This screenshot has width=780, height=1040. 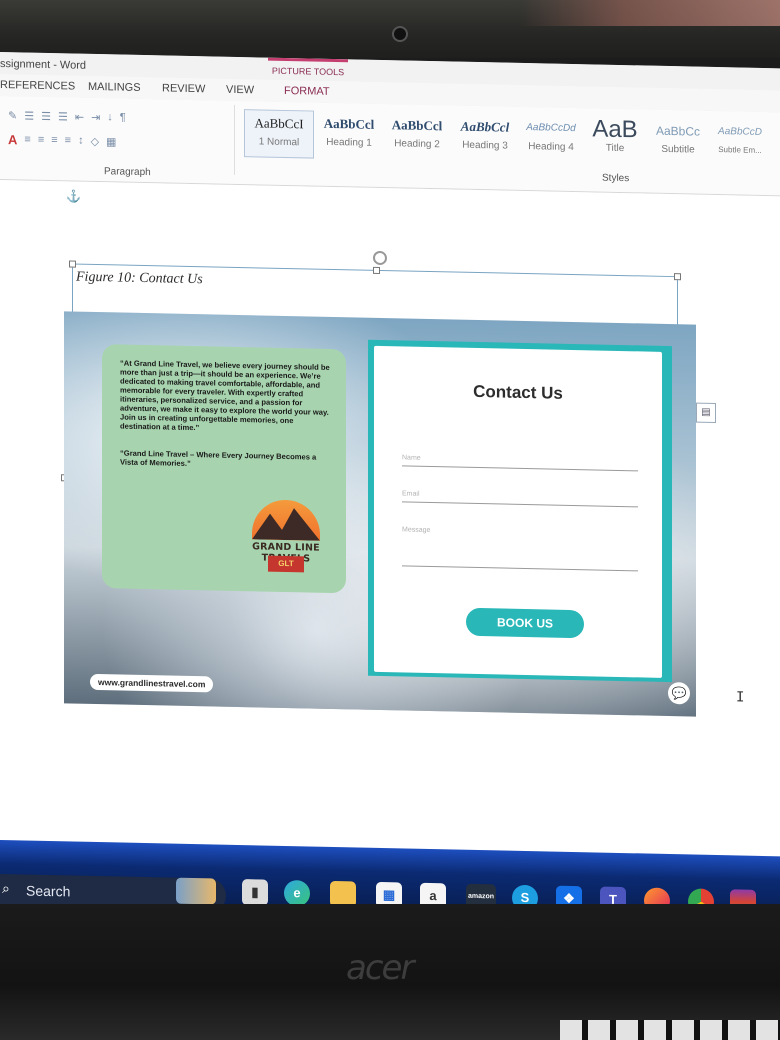 What do you see at coordinates (95, 116) in the screenshot?
I see `increase-indent-icon: ⇥` at bounding box center [95, 116].